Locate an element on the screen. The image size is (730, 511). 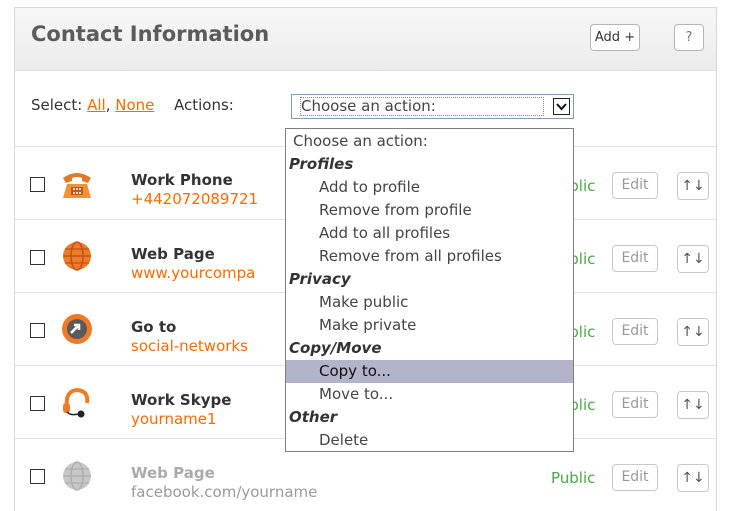
chevron-down-icon is located at coordinates (561, 106).